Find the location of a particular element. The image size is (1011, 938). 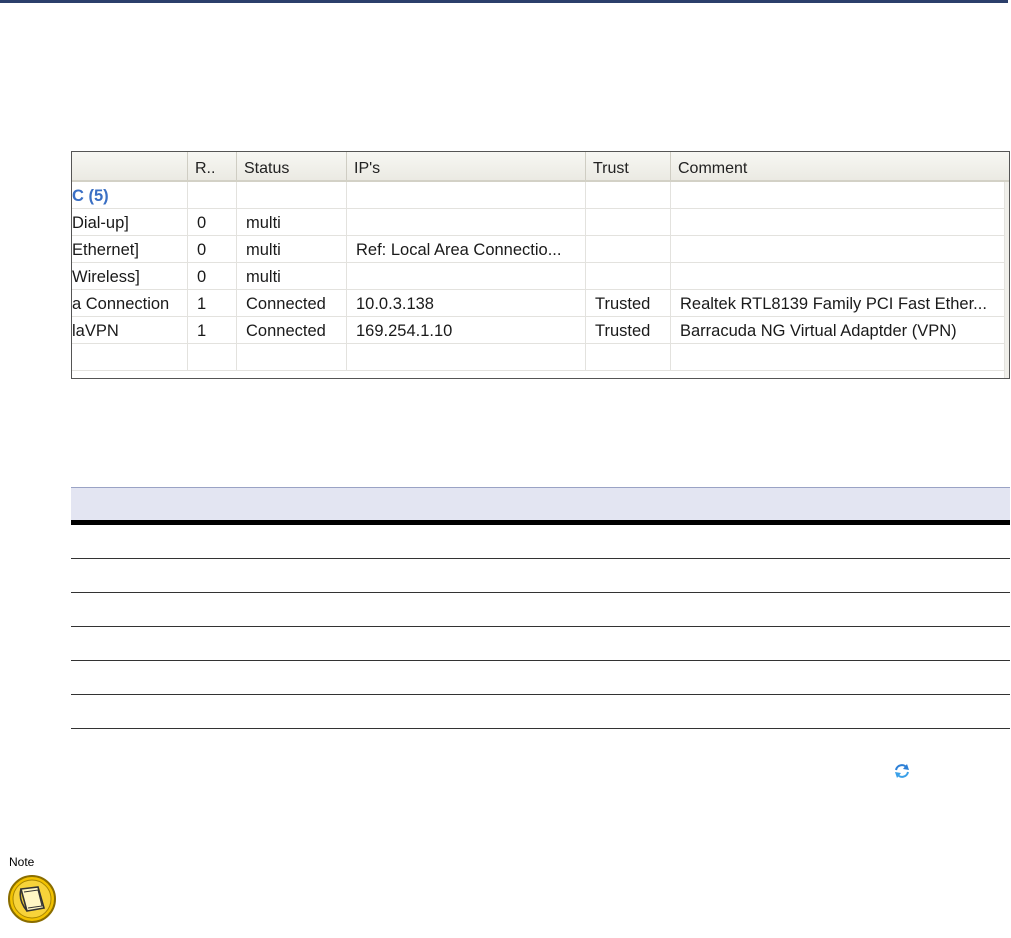

grid-cell-name: Dial-up] is located at coordinates (130, 222).